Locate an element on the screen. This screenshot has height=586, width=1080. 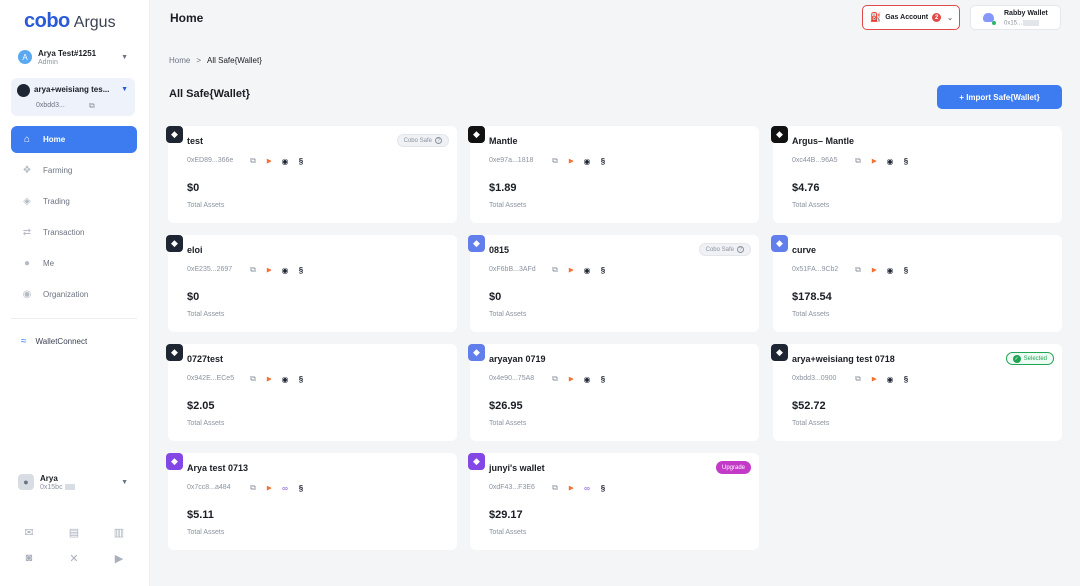
wallet-card-name: junyi's wallet is located at coordinates (517, 468).